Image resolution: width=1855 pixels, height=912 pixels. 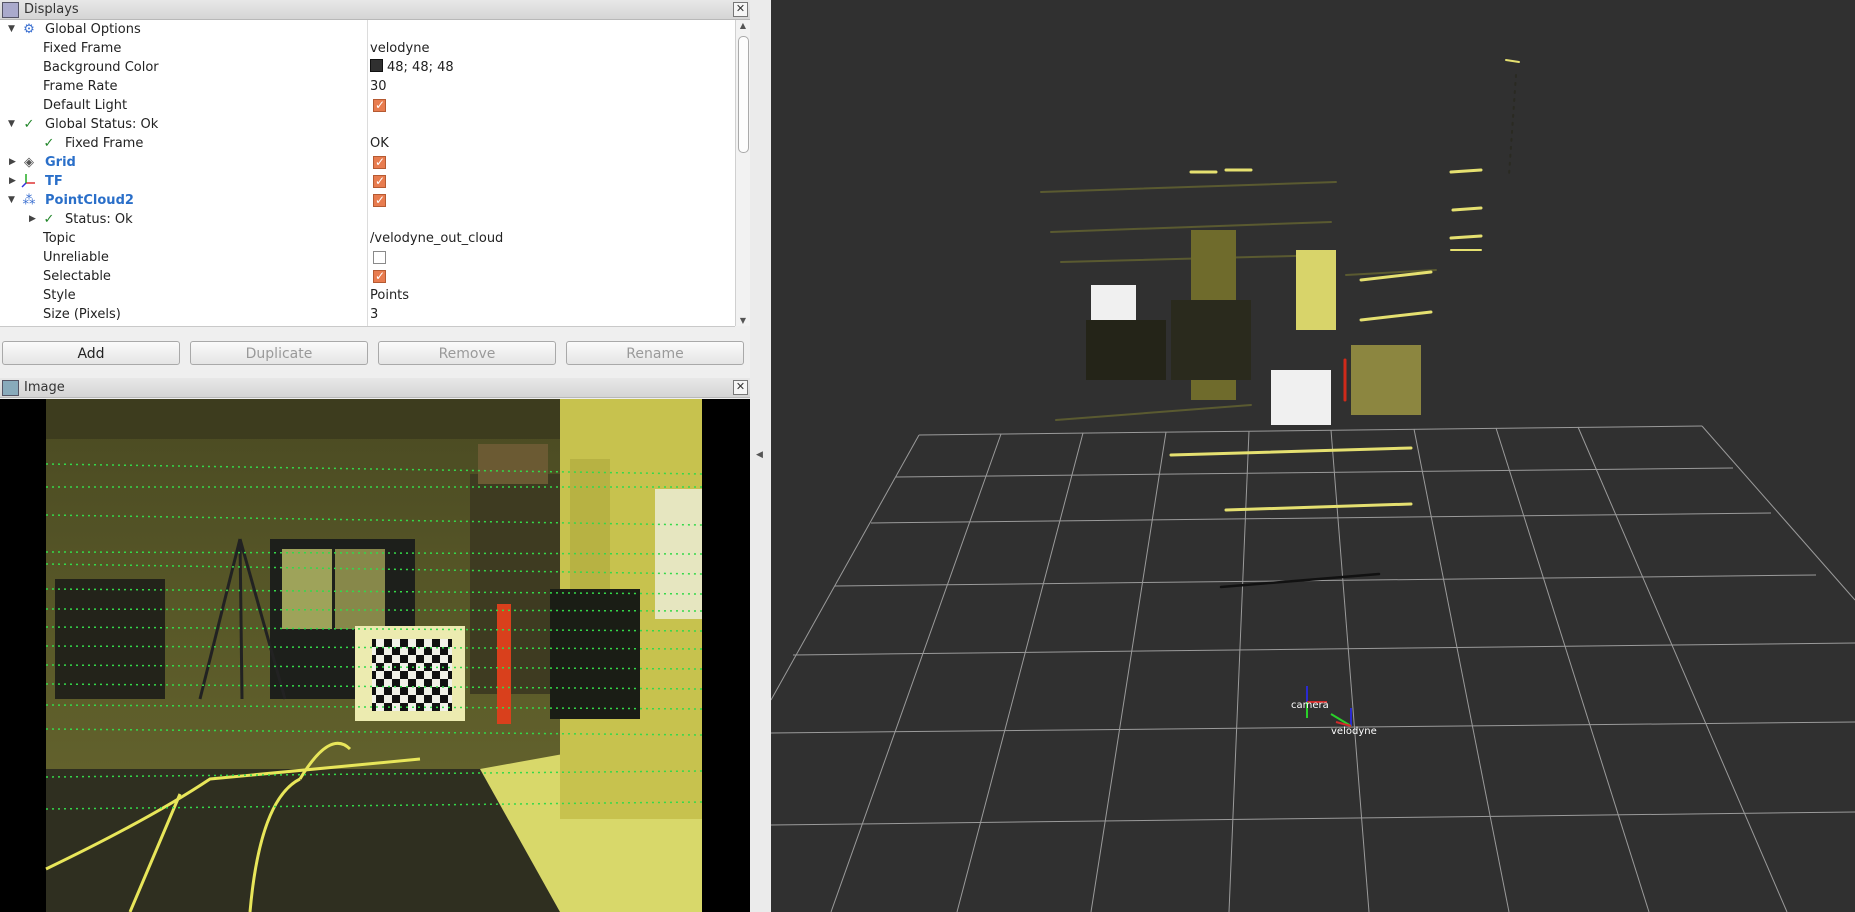 I want to click on grid-icon: ◈, so click(x=29, y=162).